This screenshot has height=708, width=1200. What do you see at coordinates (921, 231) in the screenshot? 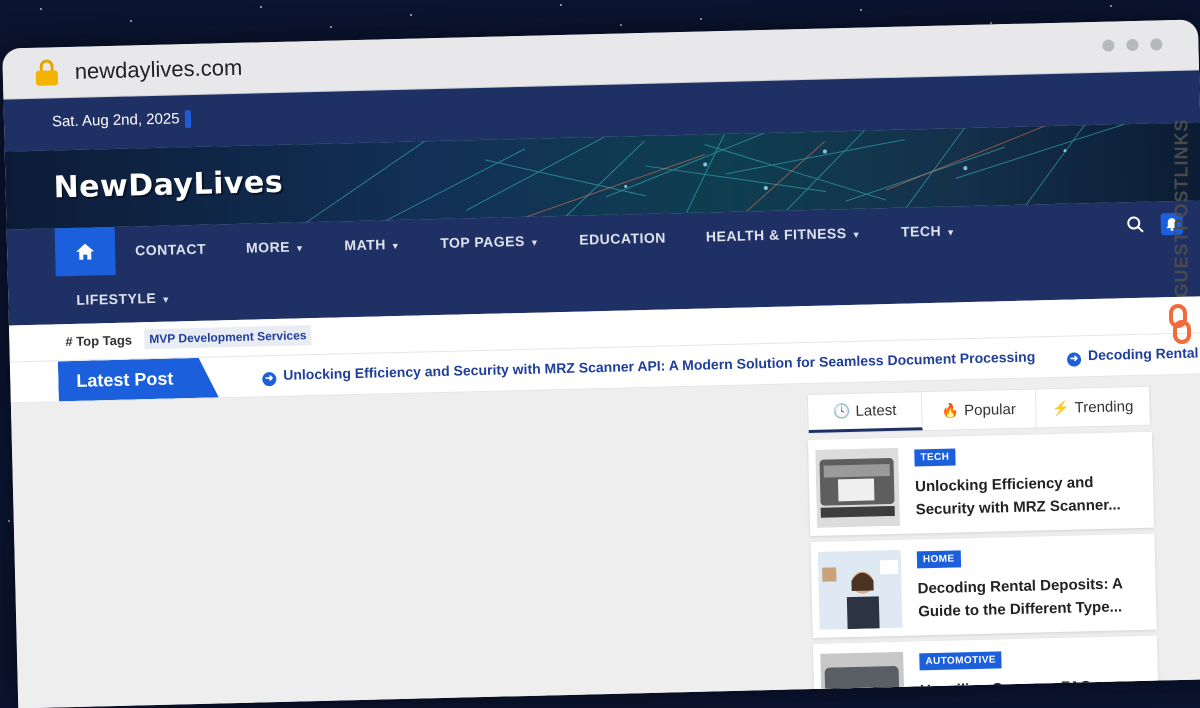
I see `nav-label: TECH` at bounding box center [921, 231].